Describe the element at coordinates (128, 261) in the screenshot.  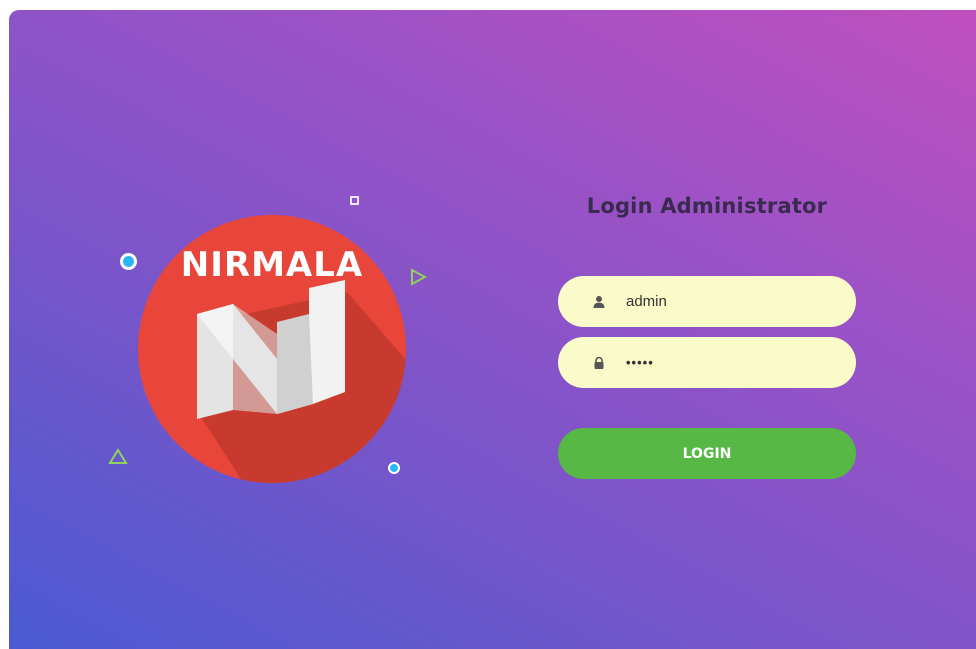
I see `ring-decoration-icon` at that location.